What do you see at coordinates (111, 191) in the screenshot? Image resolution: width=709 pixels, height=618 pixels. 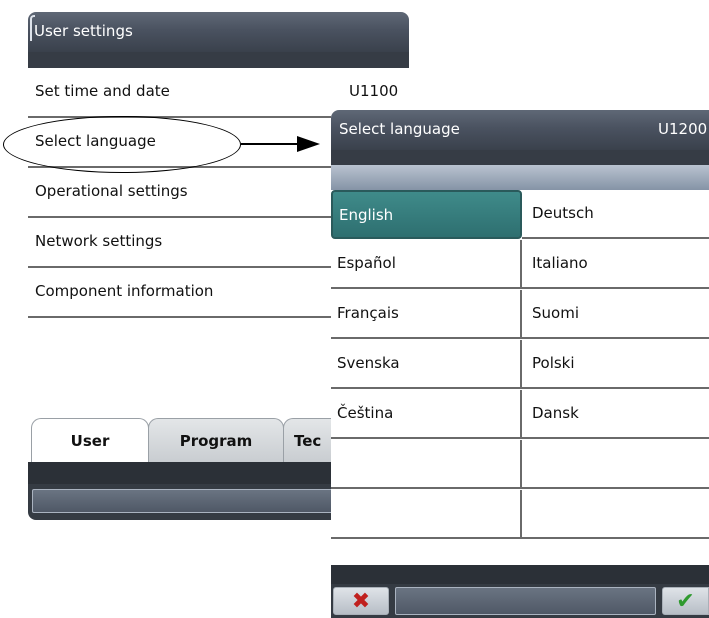 I see `menu-item-label: Operational settings` at bounding box center [111, 191].